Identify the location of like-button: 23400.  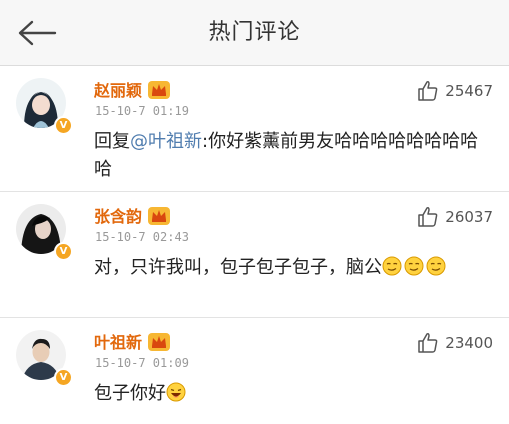
(455, 343).